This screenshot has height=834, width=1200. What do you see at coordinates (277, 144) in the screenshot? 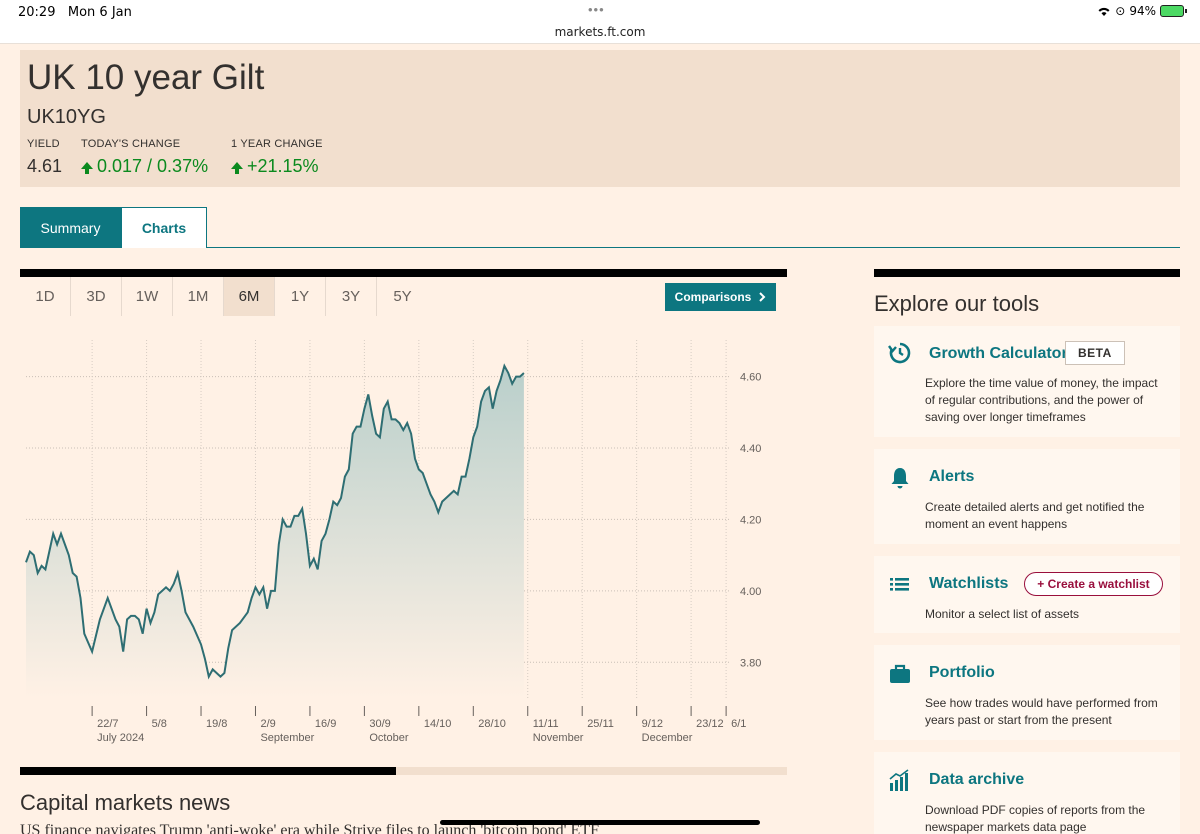
I see `year-change-label: 1 YEAR CHANGE` at bounding box center [277, 144].